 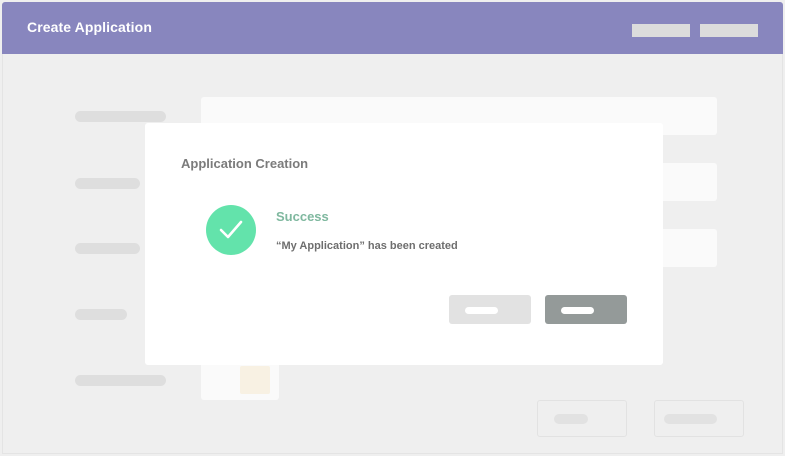 I want to click on form-secondary-button, so click(x=582, y=418).